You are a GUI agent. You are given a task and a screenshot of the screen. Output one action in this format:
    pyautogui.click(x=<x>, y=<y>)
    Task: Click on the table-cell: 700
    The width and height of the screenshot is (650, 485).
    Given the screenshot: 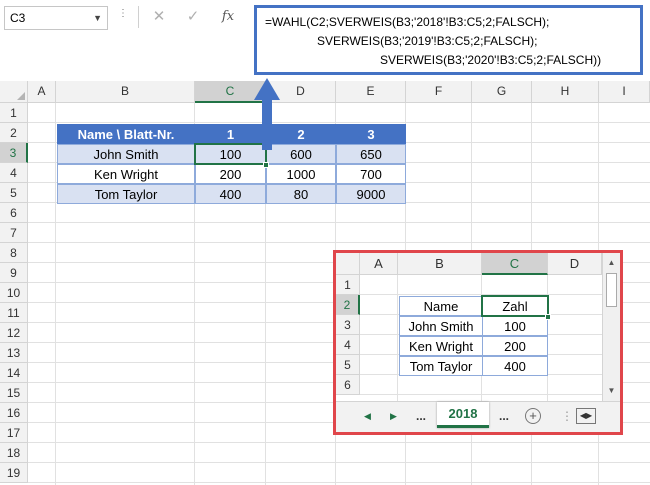 What is the action you would take?
    pyautogui.click(x=371, y=174)
    